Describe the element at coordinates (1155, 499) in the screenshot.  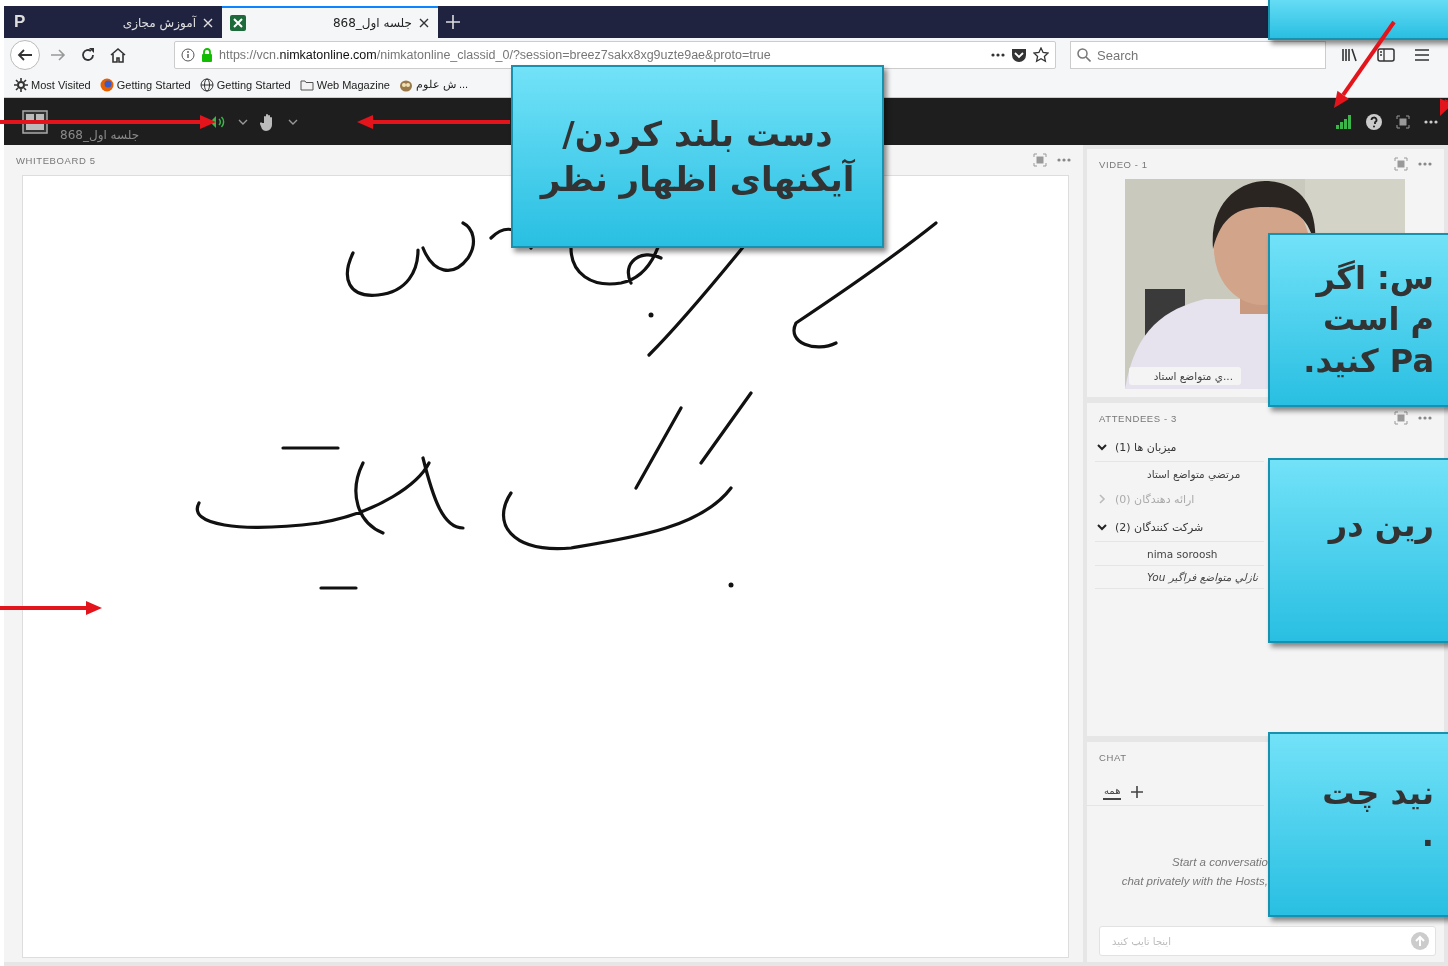
I see `group-label: ارائه دهندگان (0)` at that location.